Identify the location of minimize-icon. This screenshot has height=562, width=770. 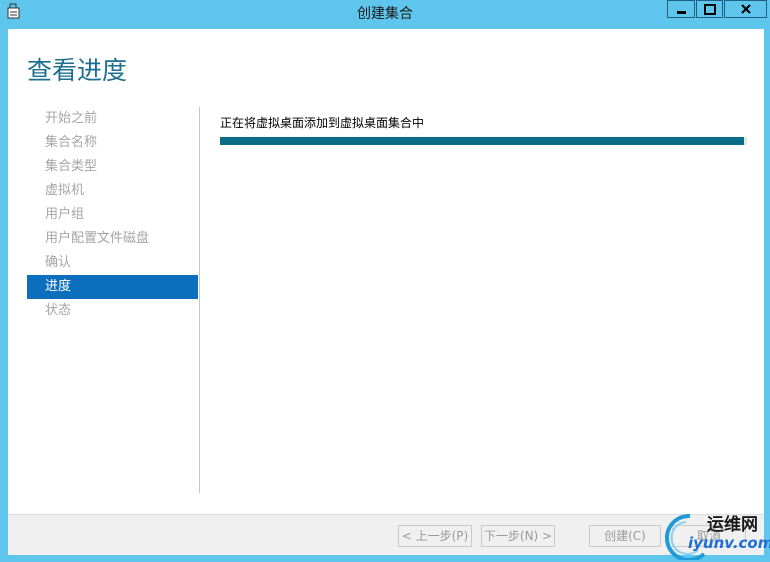
(681, 12).